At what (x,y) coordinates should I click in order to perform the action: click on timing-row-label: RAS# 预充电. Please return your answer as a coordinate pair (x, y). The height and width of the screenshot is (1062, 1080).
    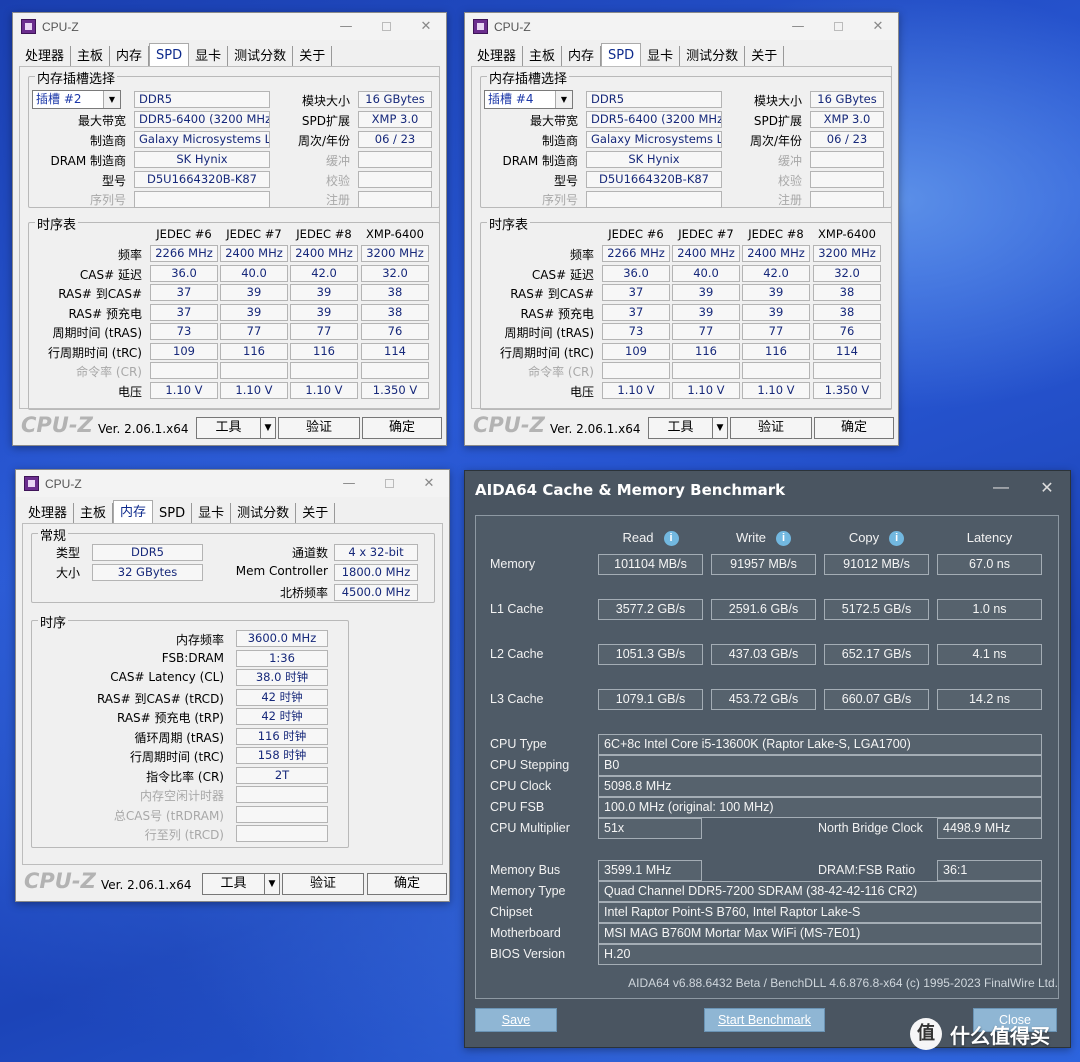
    Looking at the image, I should click on (557, 313).